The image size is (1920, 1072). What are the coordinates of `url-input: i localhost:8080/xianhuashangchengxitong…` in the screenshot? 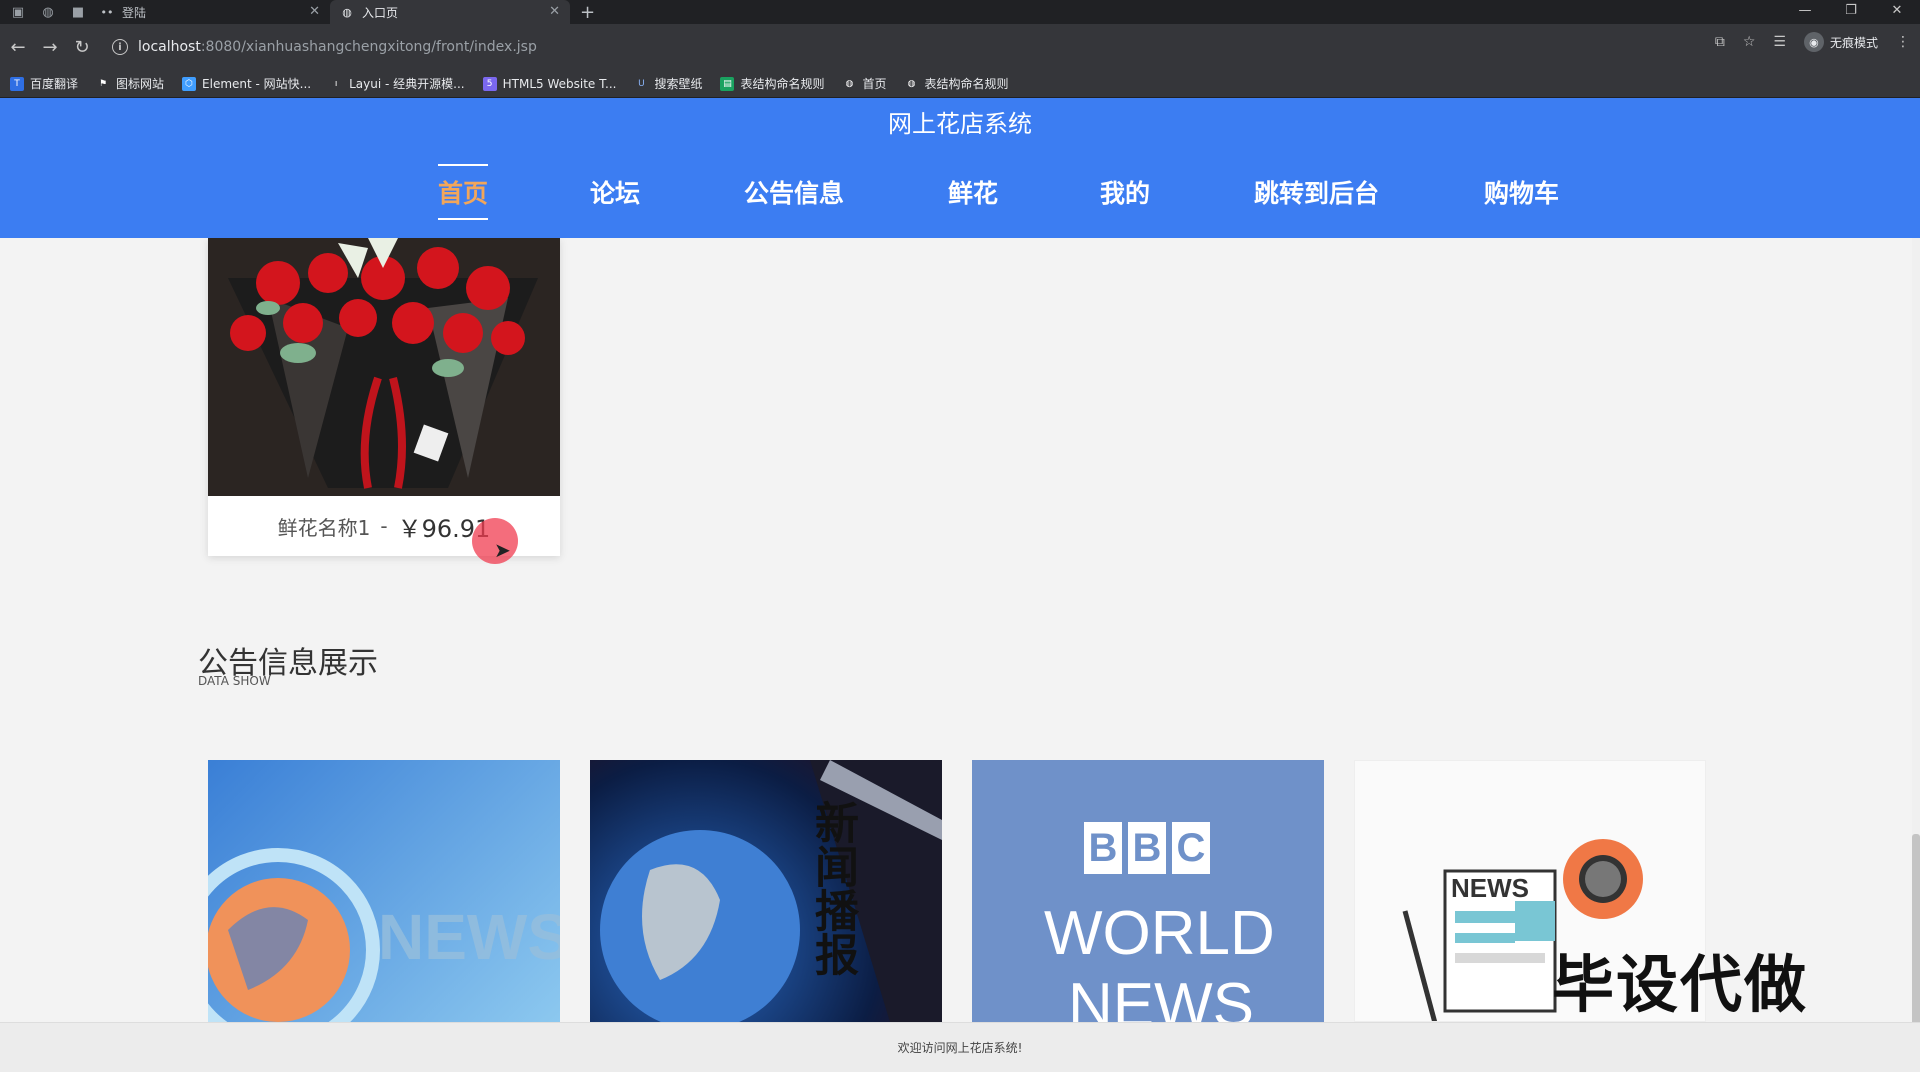 It's located at (892, 47).